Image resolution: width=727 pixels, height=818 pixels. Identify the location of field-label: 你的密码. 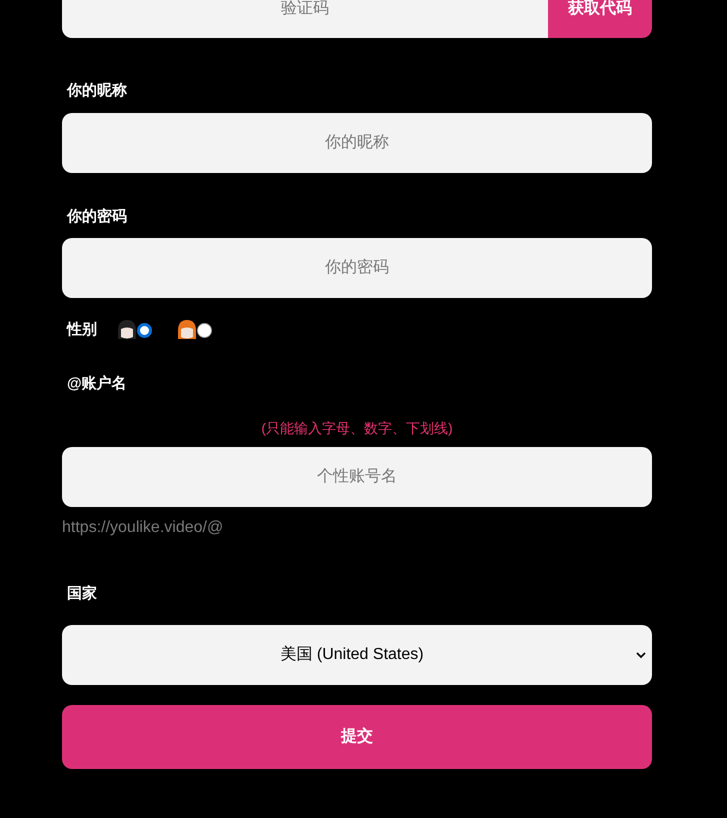
(97, 216).